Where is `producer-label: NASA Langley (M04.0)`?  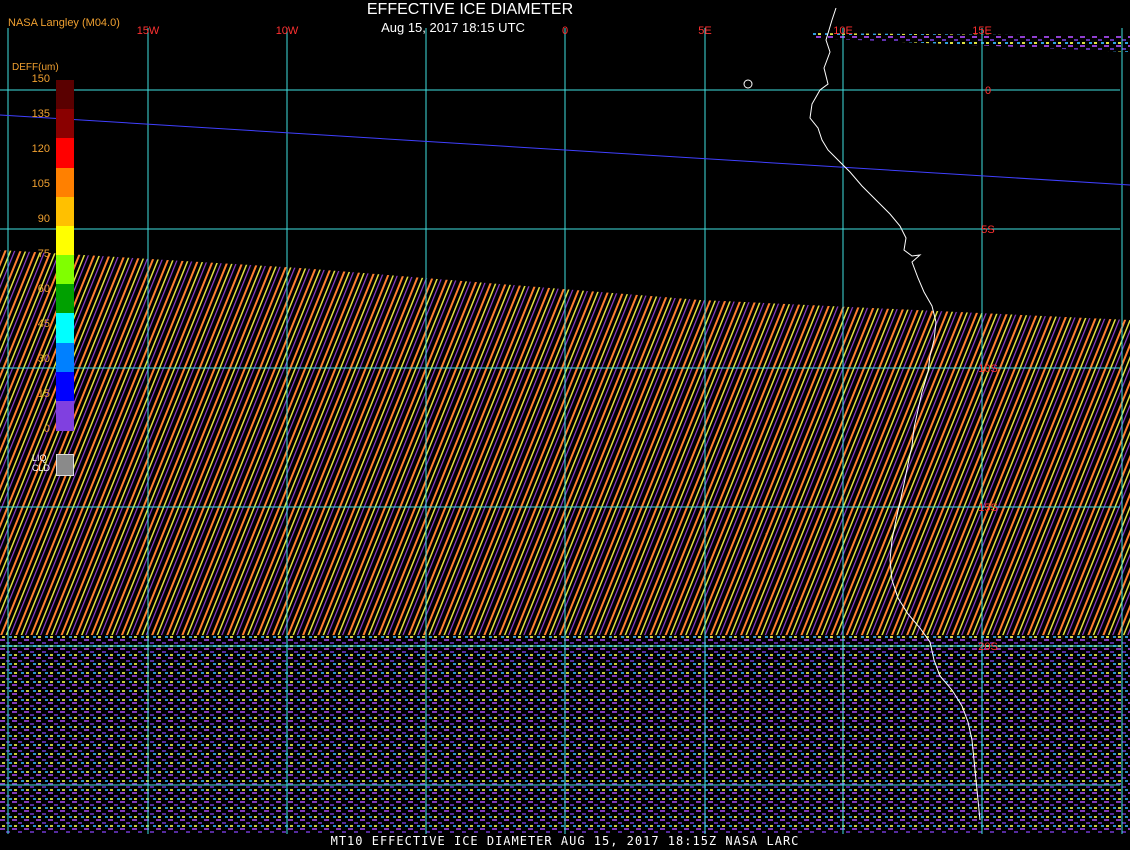
producer-label: NASA Langley (M04.0) is located at coordinates (64, 23).